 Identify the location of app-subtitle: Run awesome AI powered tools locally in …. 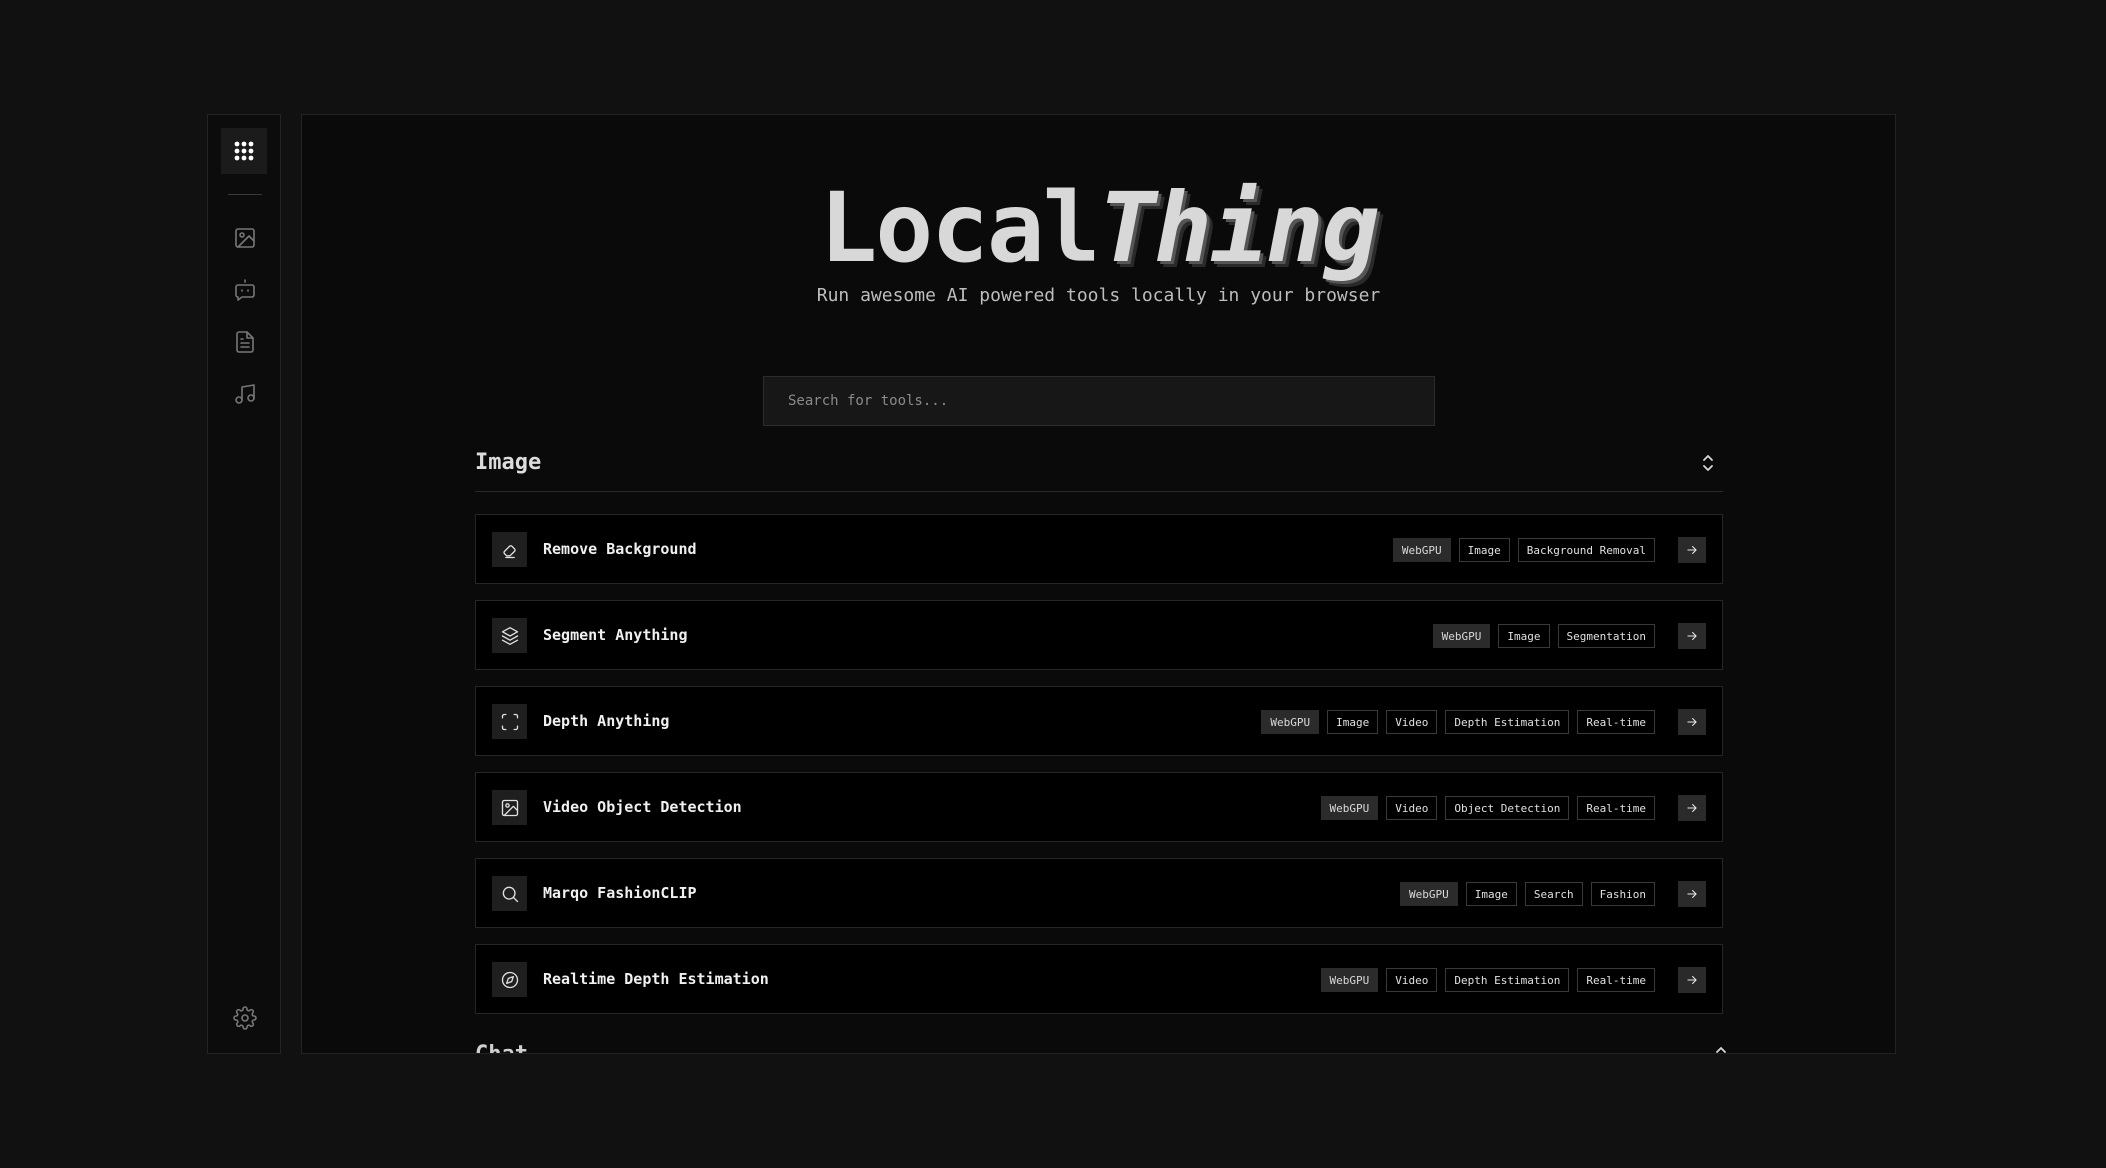
(1098, 295).